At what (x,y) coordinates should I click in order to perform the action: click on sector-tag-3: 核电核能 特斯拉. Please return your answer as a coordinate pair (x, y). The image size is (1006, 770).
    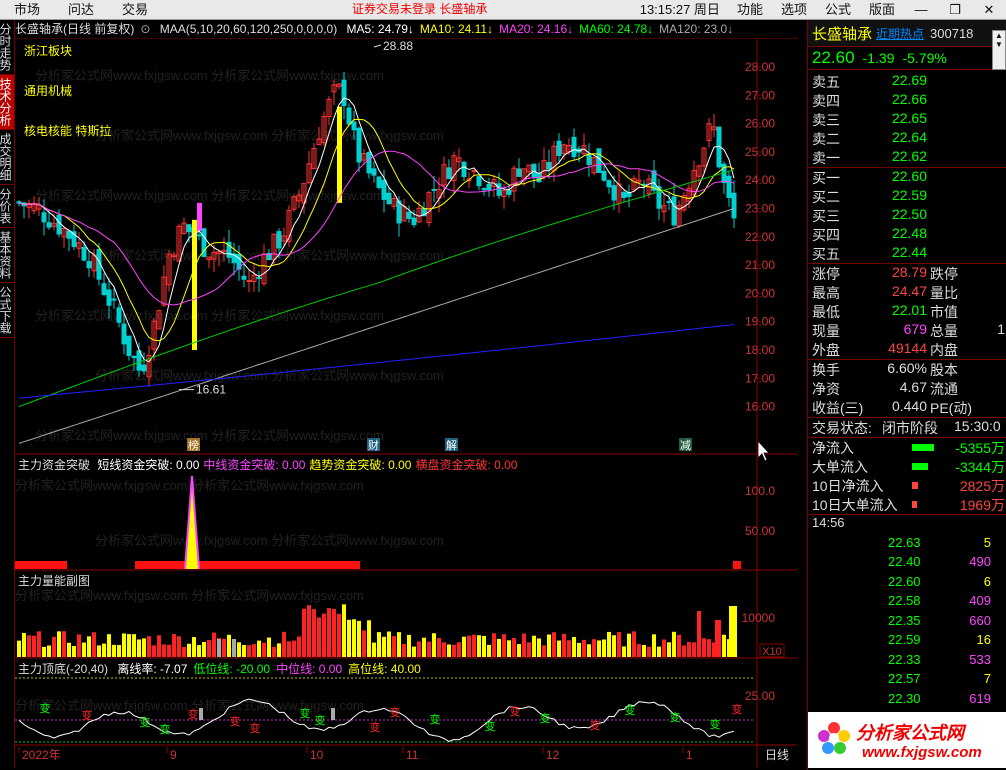
    Looking at the image, I should click on (67, 130).